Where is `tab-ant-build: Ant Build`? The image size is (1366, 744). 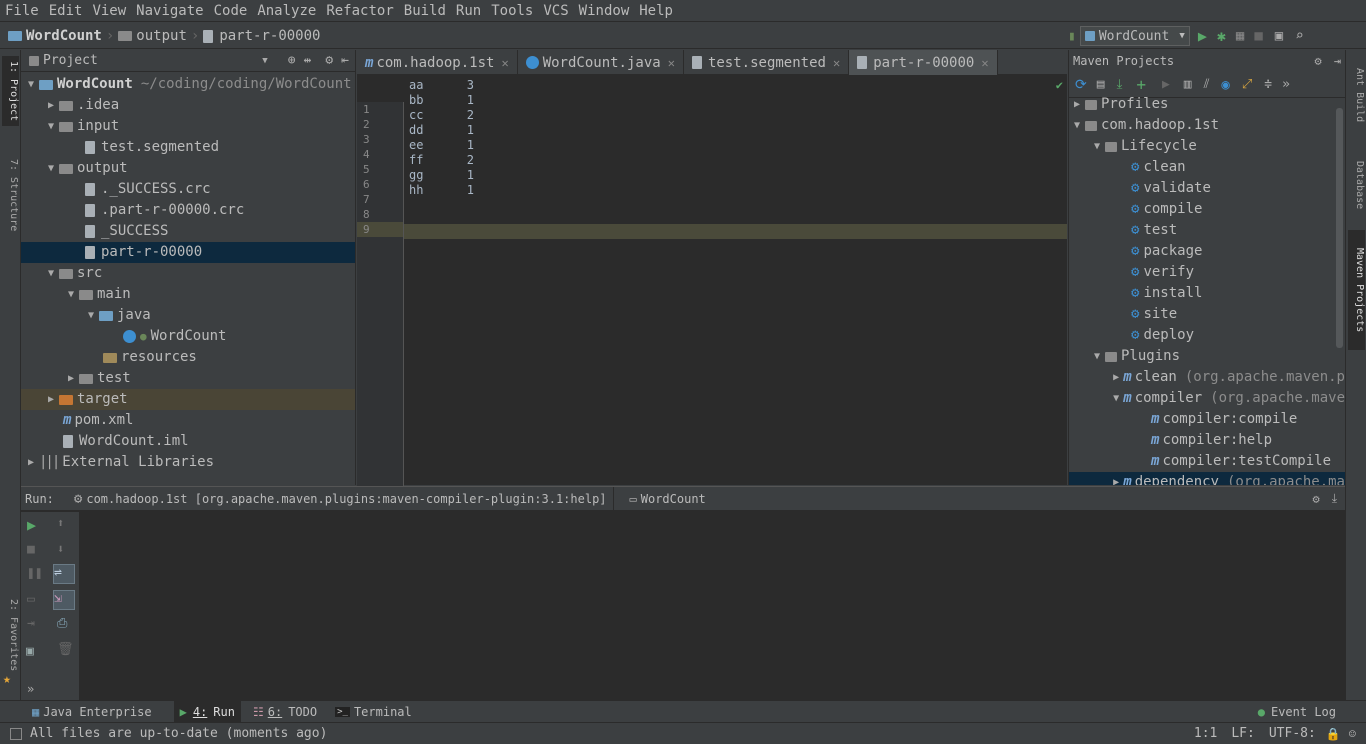 tab-ant-build: Ant Build is located at coordinates (1356, 95).